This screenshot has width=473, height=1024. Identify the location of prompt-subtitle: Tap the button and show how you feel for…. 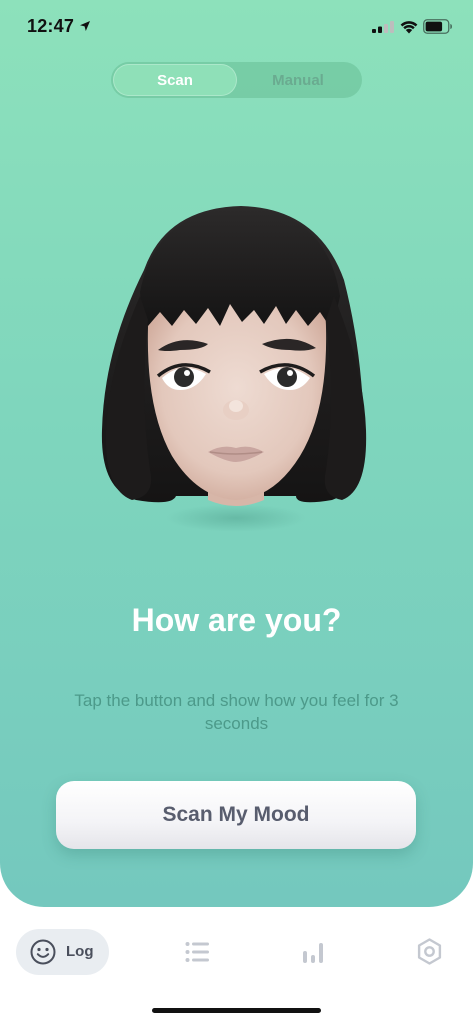
(236, 712).